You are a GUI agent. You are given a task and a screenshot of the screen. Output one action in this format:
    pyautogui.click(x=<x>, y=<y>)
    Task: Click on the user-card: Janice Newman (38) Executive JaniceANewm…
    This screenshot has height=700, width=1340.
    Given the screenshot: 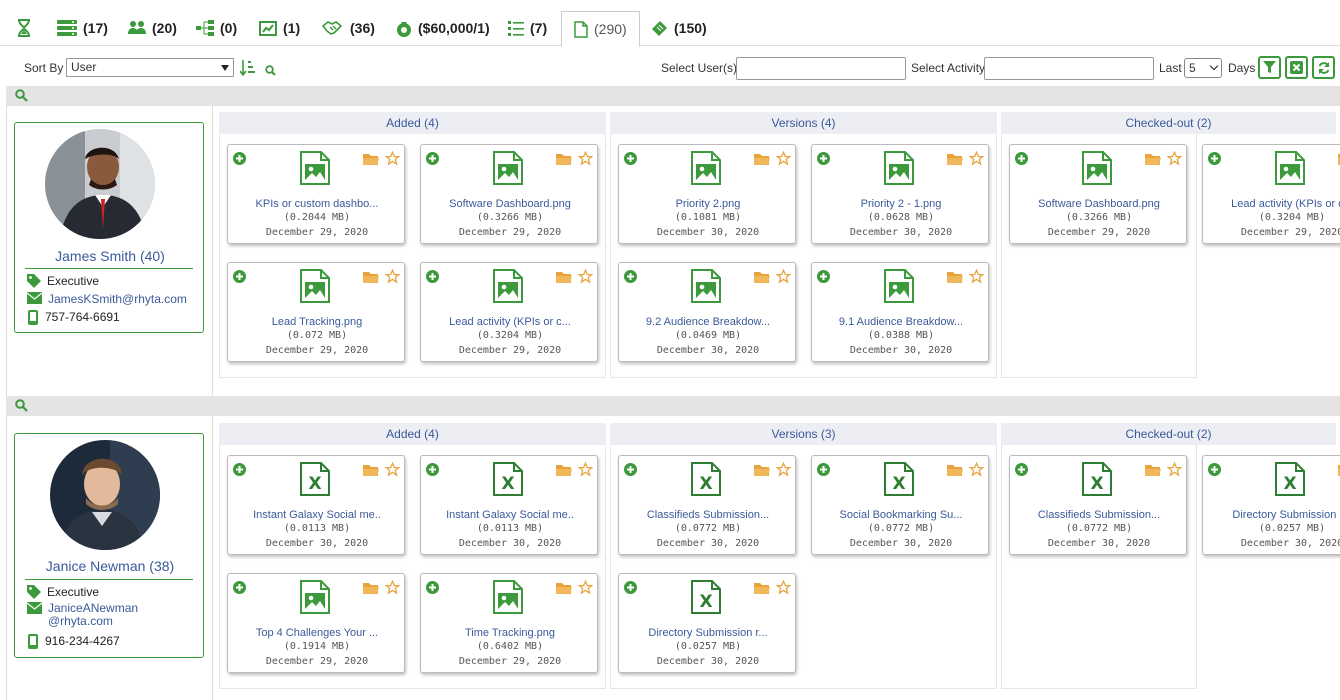 What is the action you would take?
    pyautogui.click(x=109, y=545)
    